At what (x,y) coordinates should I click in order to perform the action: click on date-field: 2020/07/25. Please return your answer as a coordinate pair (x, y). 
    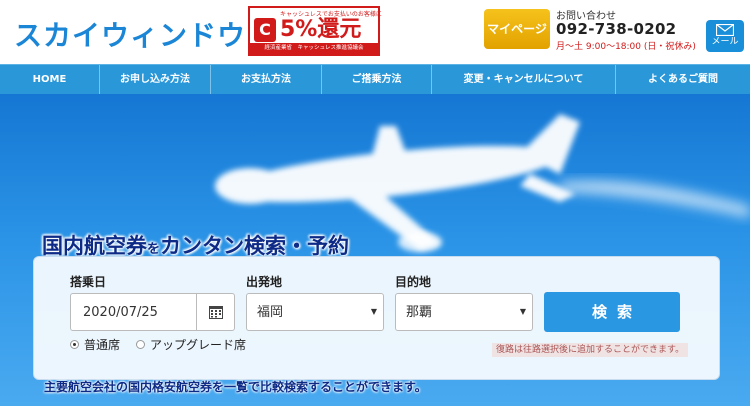
    Looking at the image, I should click on (152, 312).